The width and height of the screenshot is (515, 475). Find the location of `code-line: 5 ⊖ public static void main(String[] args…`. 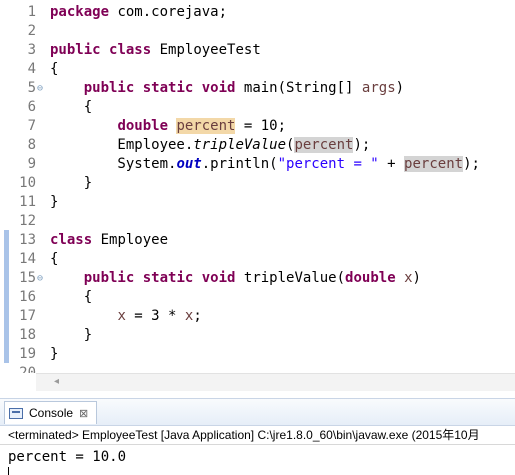

code-line: 5 ⊖ public static void main(String[] args… is located at coordinates (257, 88).